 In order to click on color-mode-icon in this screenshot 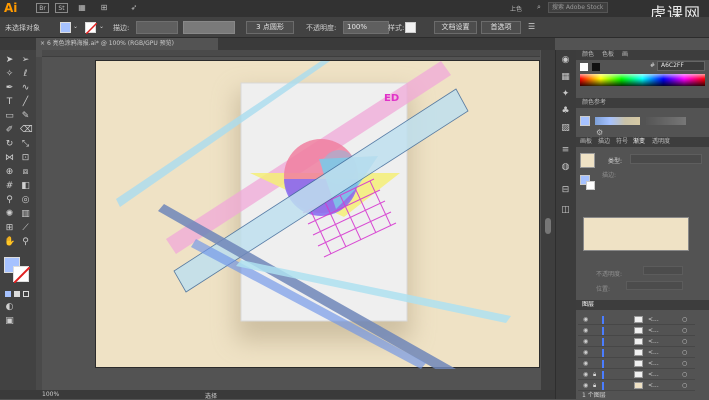, I will do `click(8, 294)`.